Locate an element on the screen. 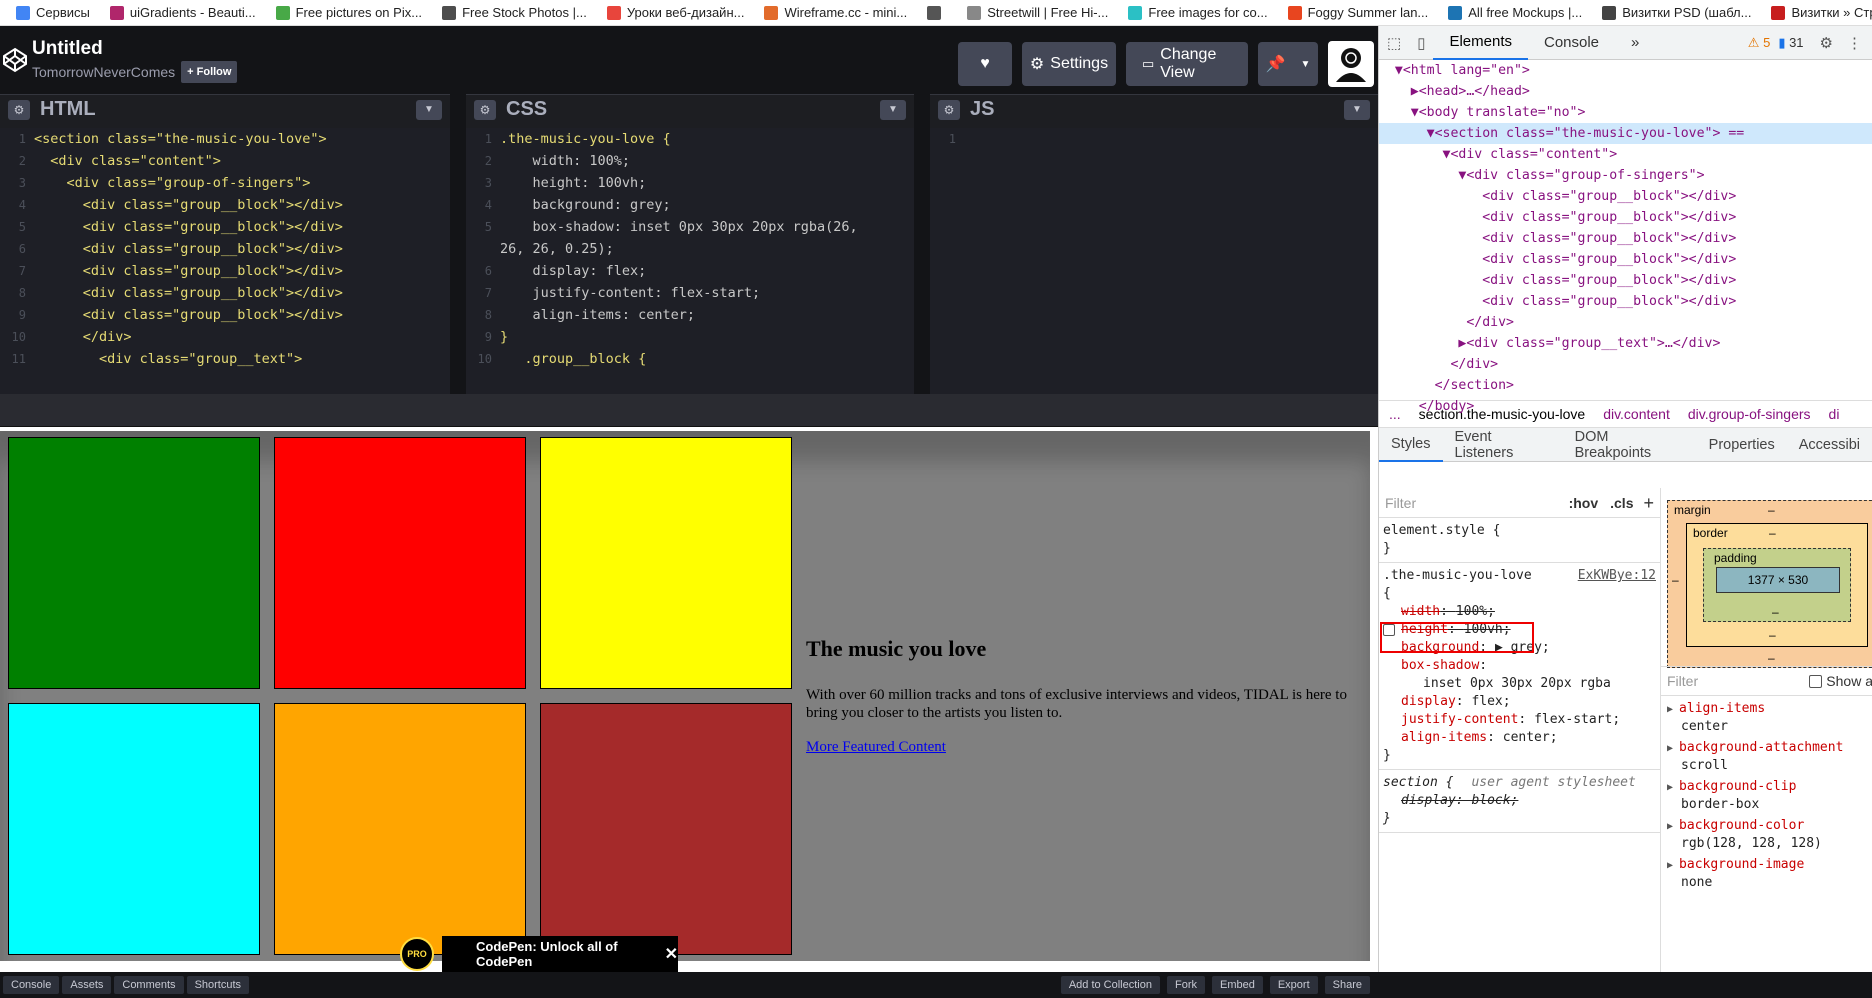  footer-assets-button: Assets is located at coordinates (87, 985).